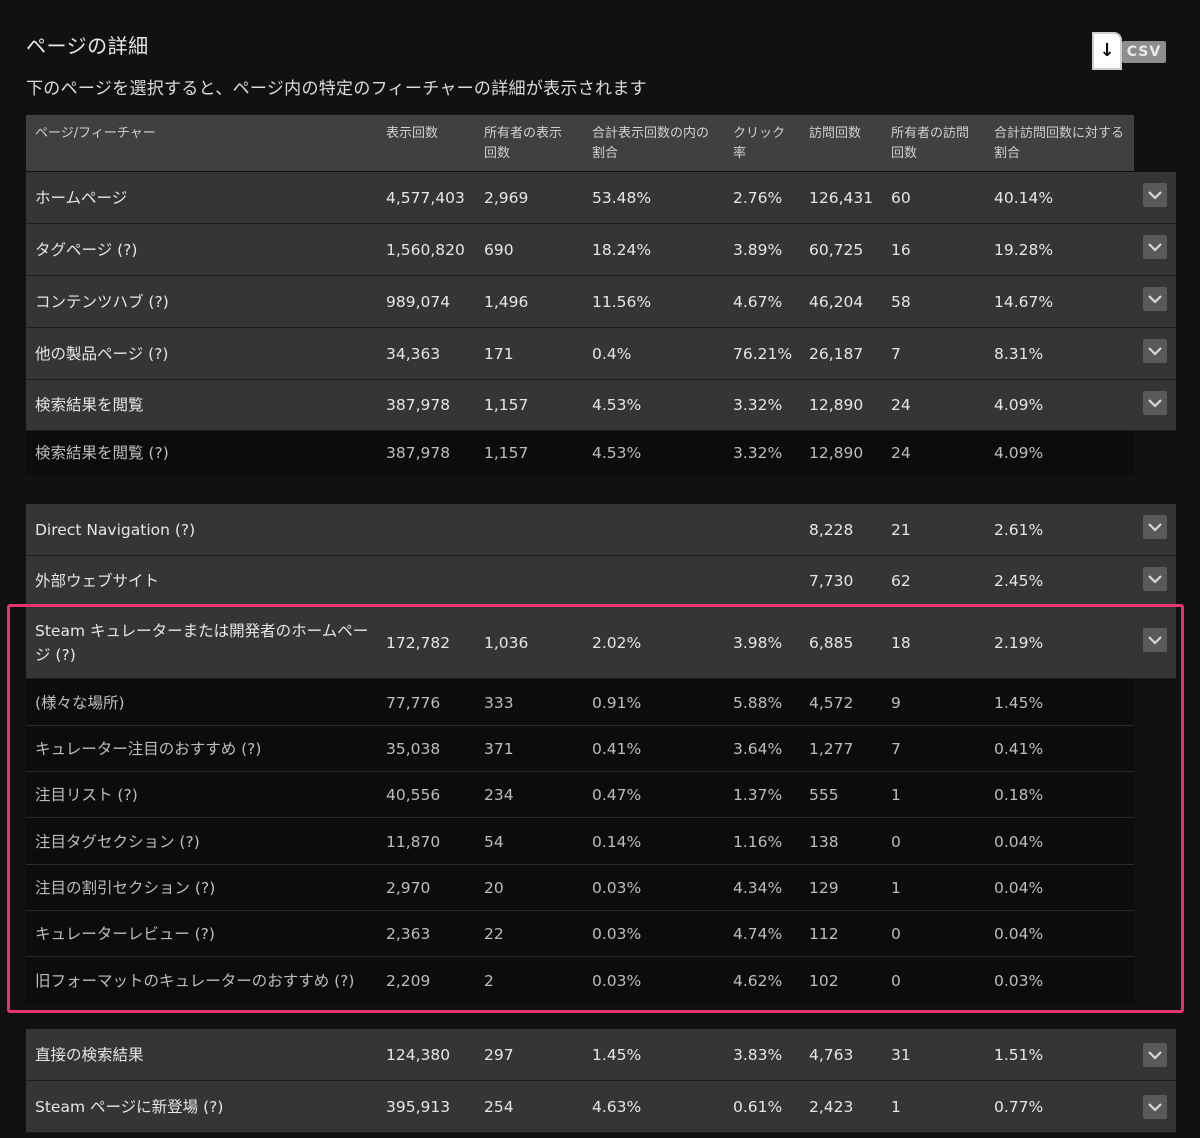  I want to click on row-visits: 6,885, so click(831, 642).